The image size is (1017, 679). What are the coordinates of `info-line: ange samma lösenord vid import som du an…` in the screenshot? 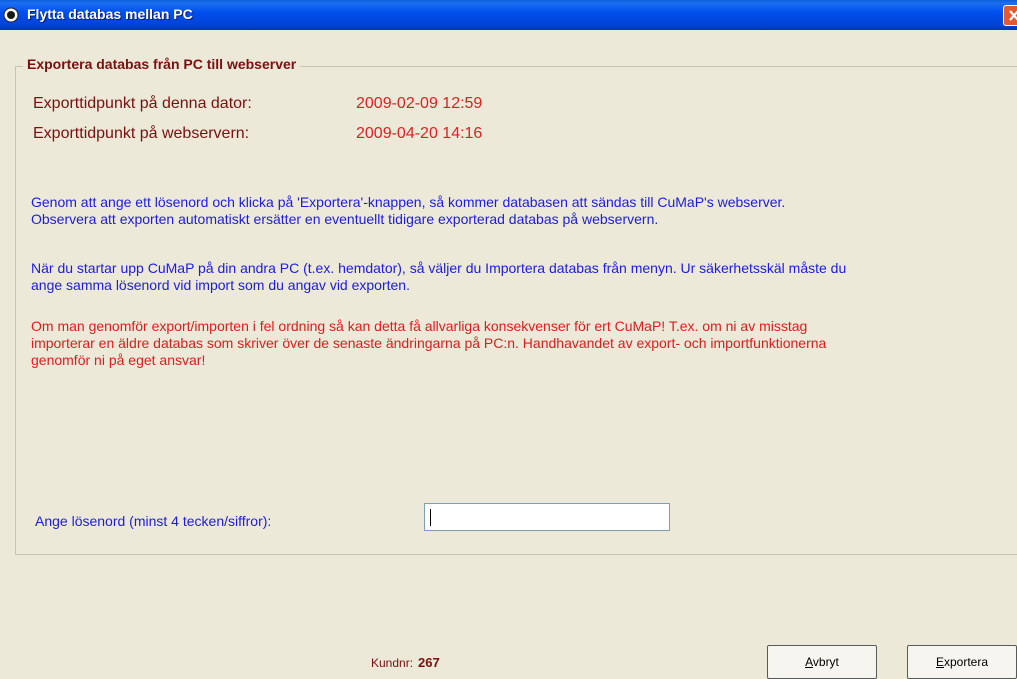 It's located at (220, 285).